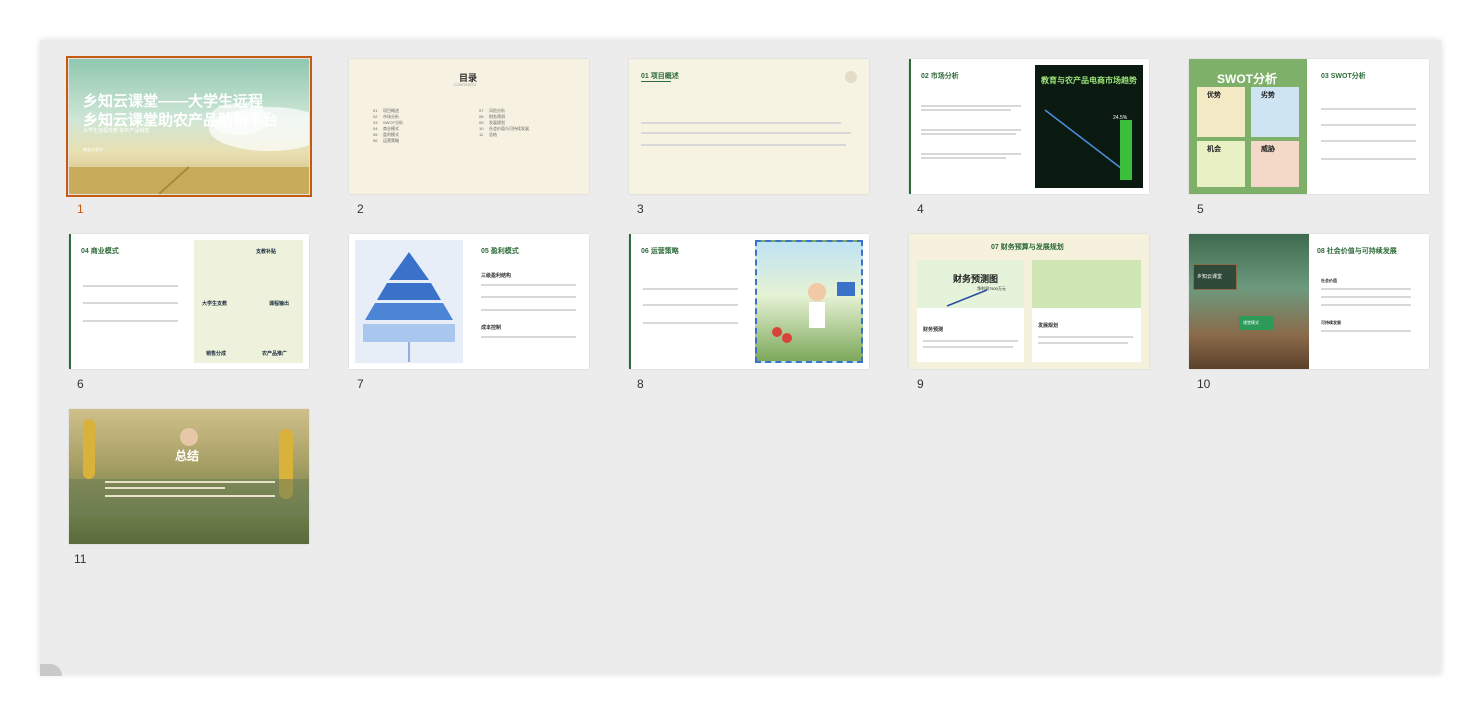  Describe the element at coordinates (375, 125) in the screenshot. I see `toc-left-num: 01 02 03 04 05 06` at that location.